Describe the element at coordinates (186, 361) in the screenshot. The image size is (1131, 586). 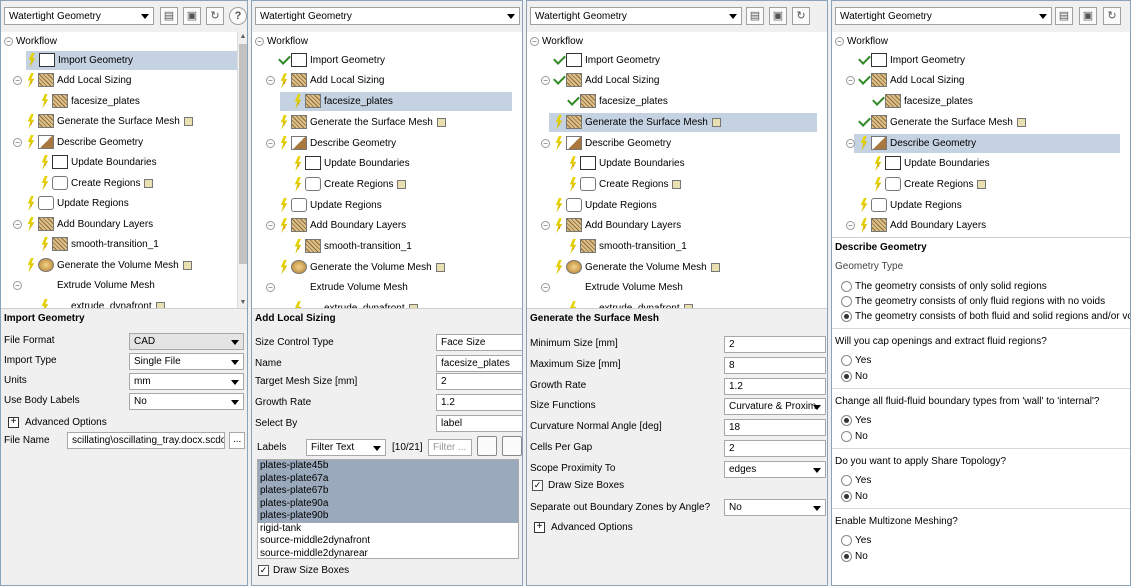
I see `import-type-dropdown: Single File` at that location.